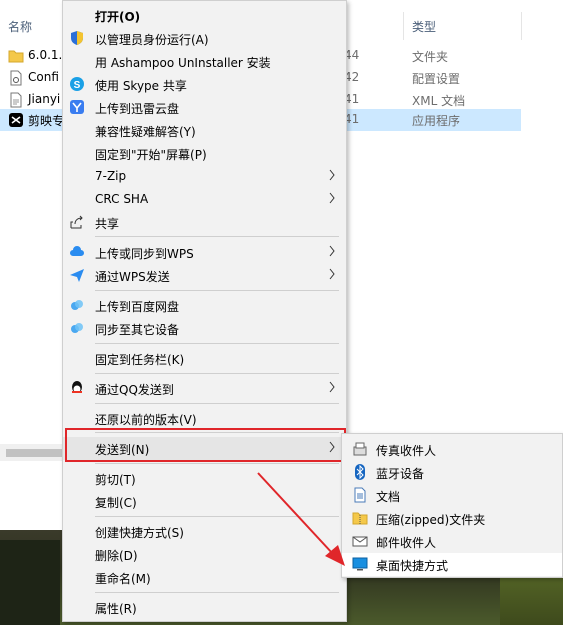 The width and height of the screenshot is (563, 625). What do you see at coordinates (436, 121) in the screenshot?
I see `file-type: 应用程序` at bounding box center [436, 121].